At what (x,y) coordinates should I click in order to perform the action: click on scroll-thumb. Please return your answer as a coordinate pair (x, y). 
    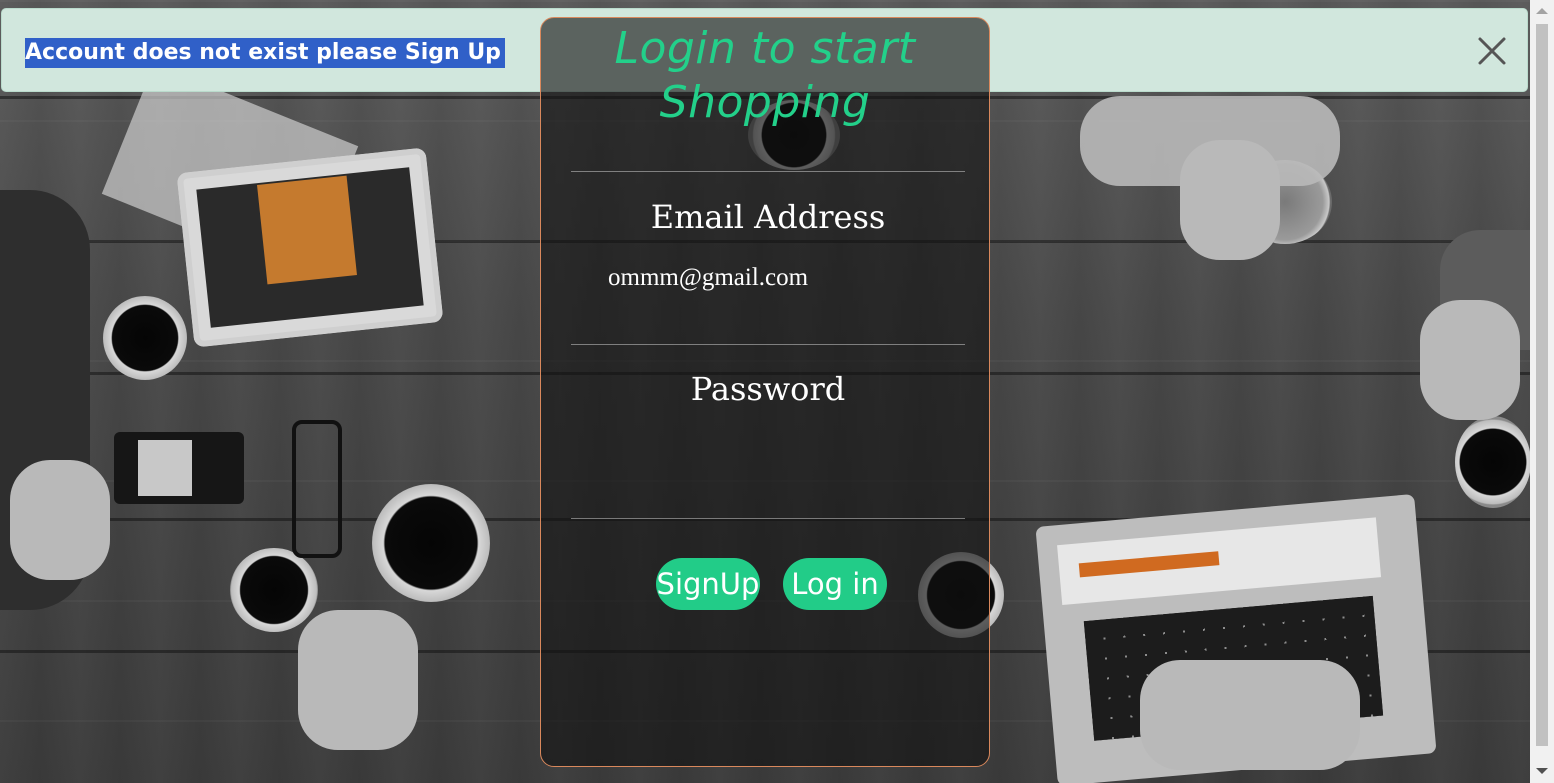
    Looking at the image, I should click on (1542, 385).